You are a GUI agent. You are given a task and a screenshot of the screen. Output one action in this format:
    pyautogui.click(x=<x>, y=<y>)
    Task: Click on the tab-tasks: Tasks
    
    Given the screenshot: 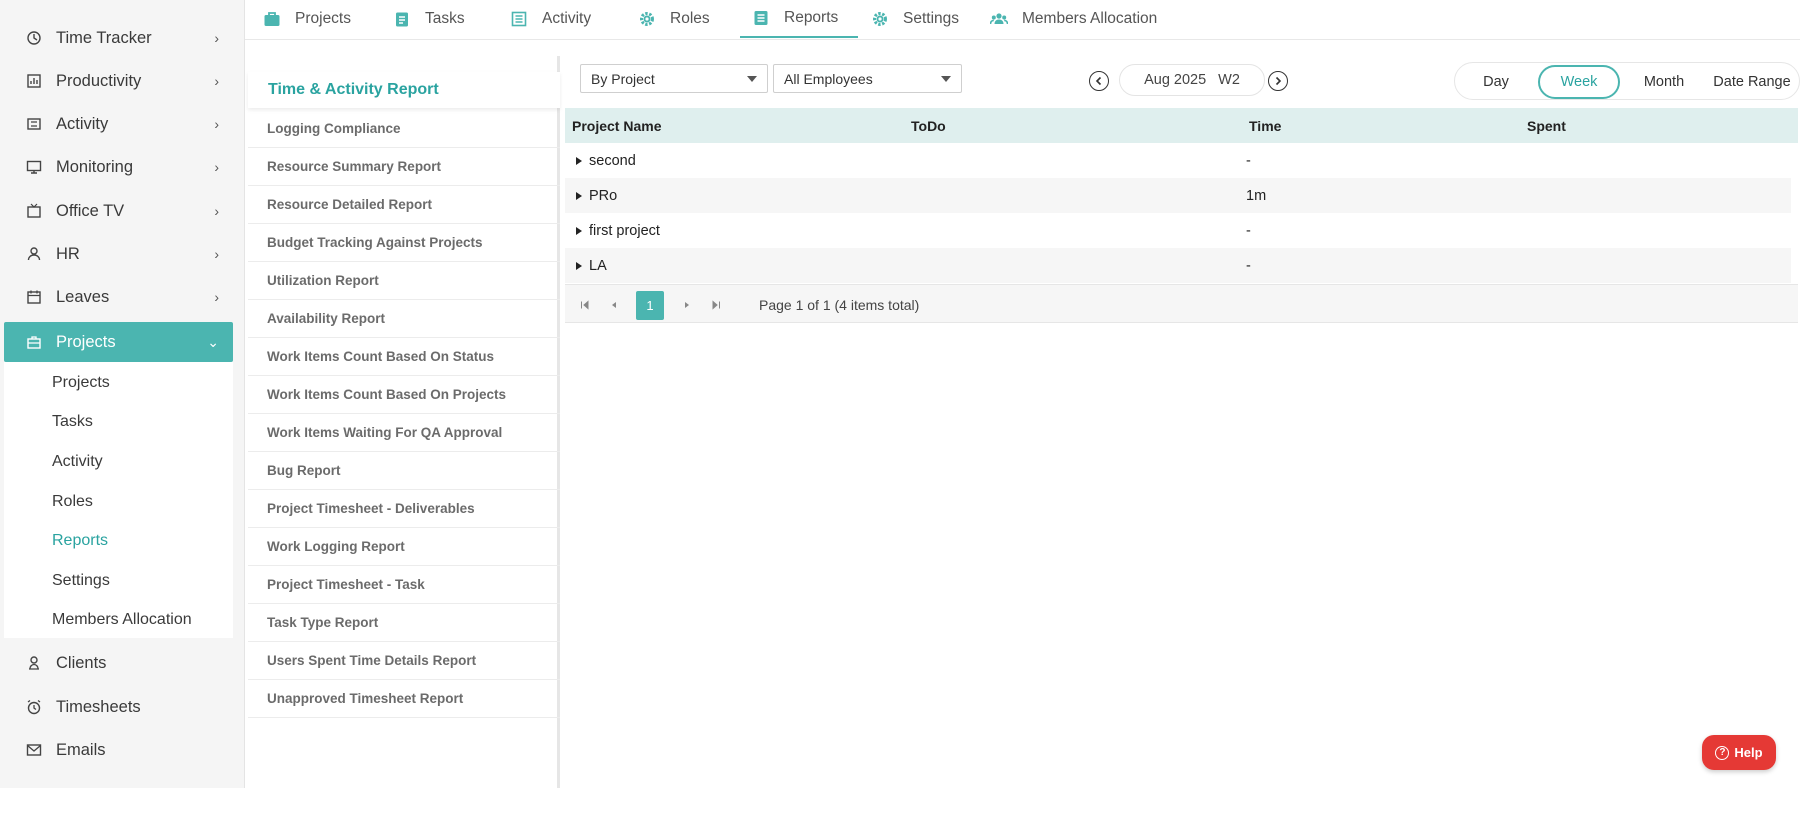 What is the action you would take?
    pyautogui.click(x=429, y=19)
    